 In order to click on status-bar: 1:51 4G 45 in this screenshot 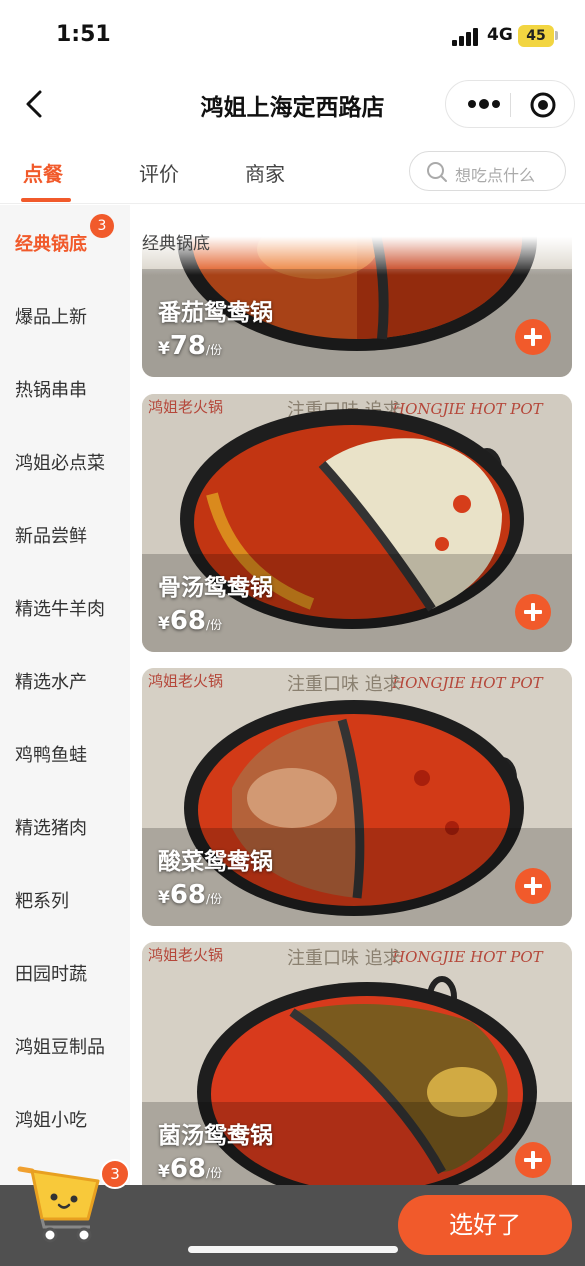, I will do `click(292, 36)`.